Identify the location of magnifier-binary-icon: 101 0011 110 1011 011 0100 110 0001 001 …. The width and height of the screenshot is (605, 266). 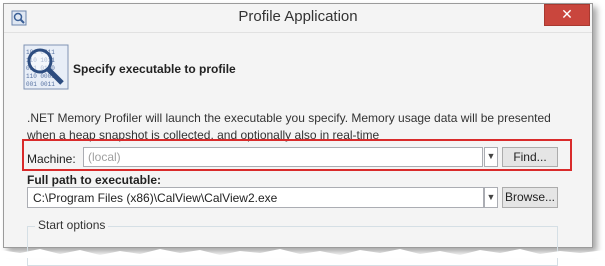
(46, 67).